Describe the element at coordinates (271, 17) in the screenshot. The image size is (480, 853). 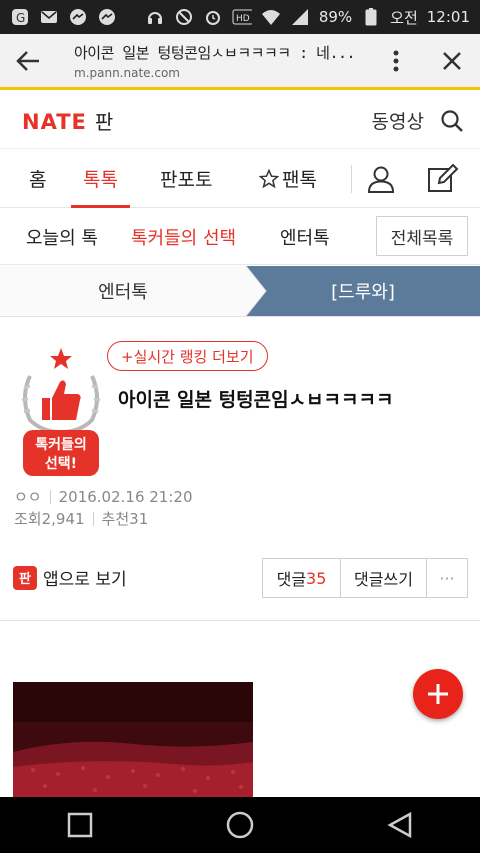
I see `wifi-icon` at that location.